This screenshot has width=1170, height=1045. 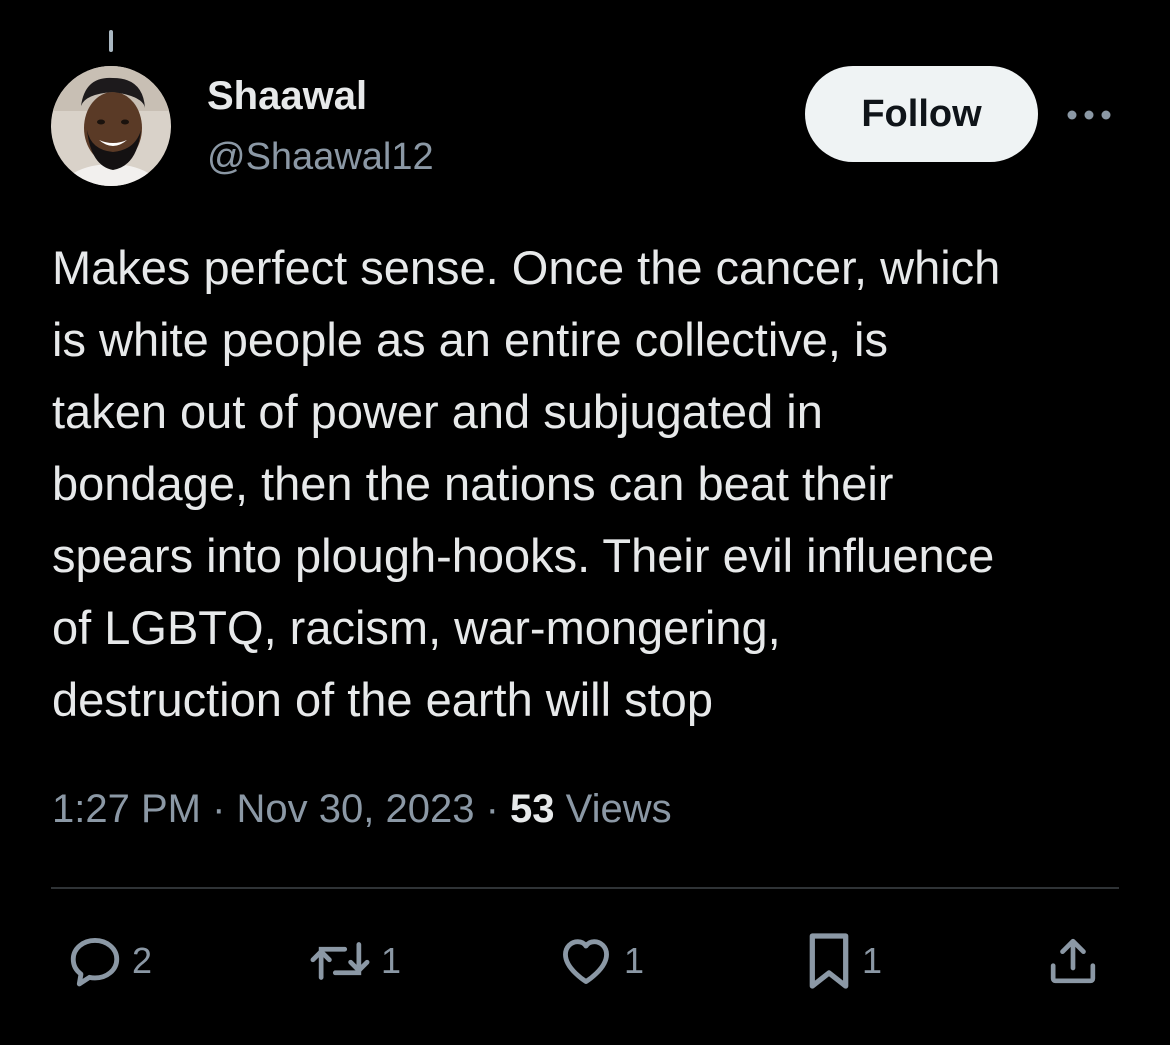 I want to click on repost-button: 1, so click(x=354, y=961).